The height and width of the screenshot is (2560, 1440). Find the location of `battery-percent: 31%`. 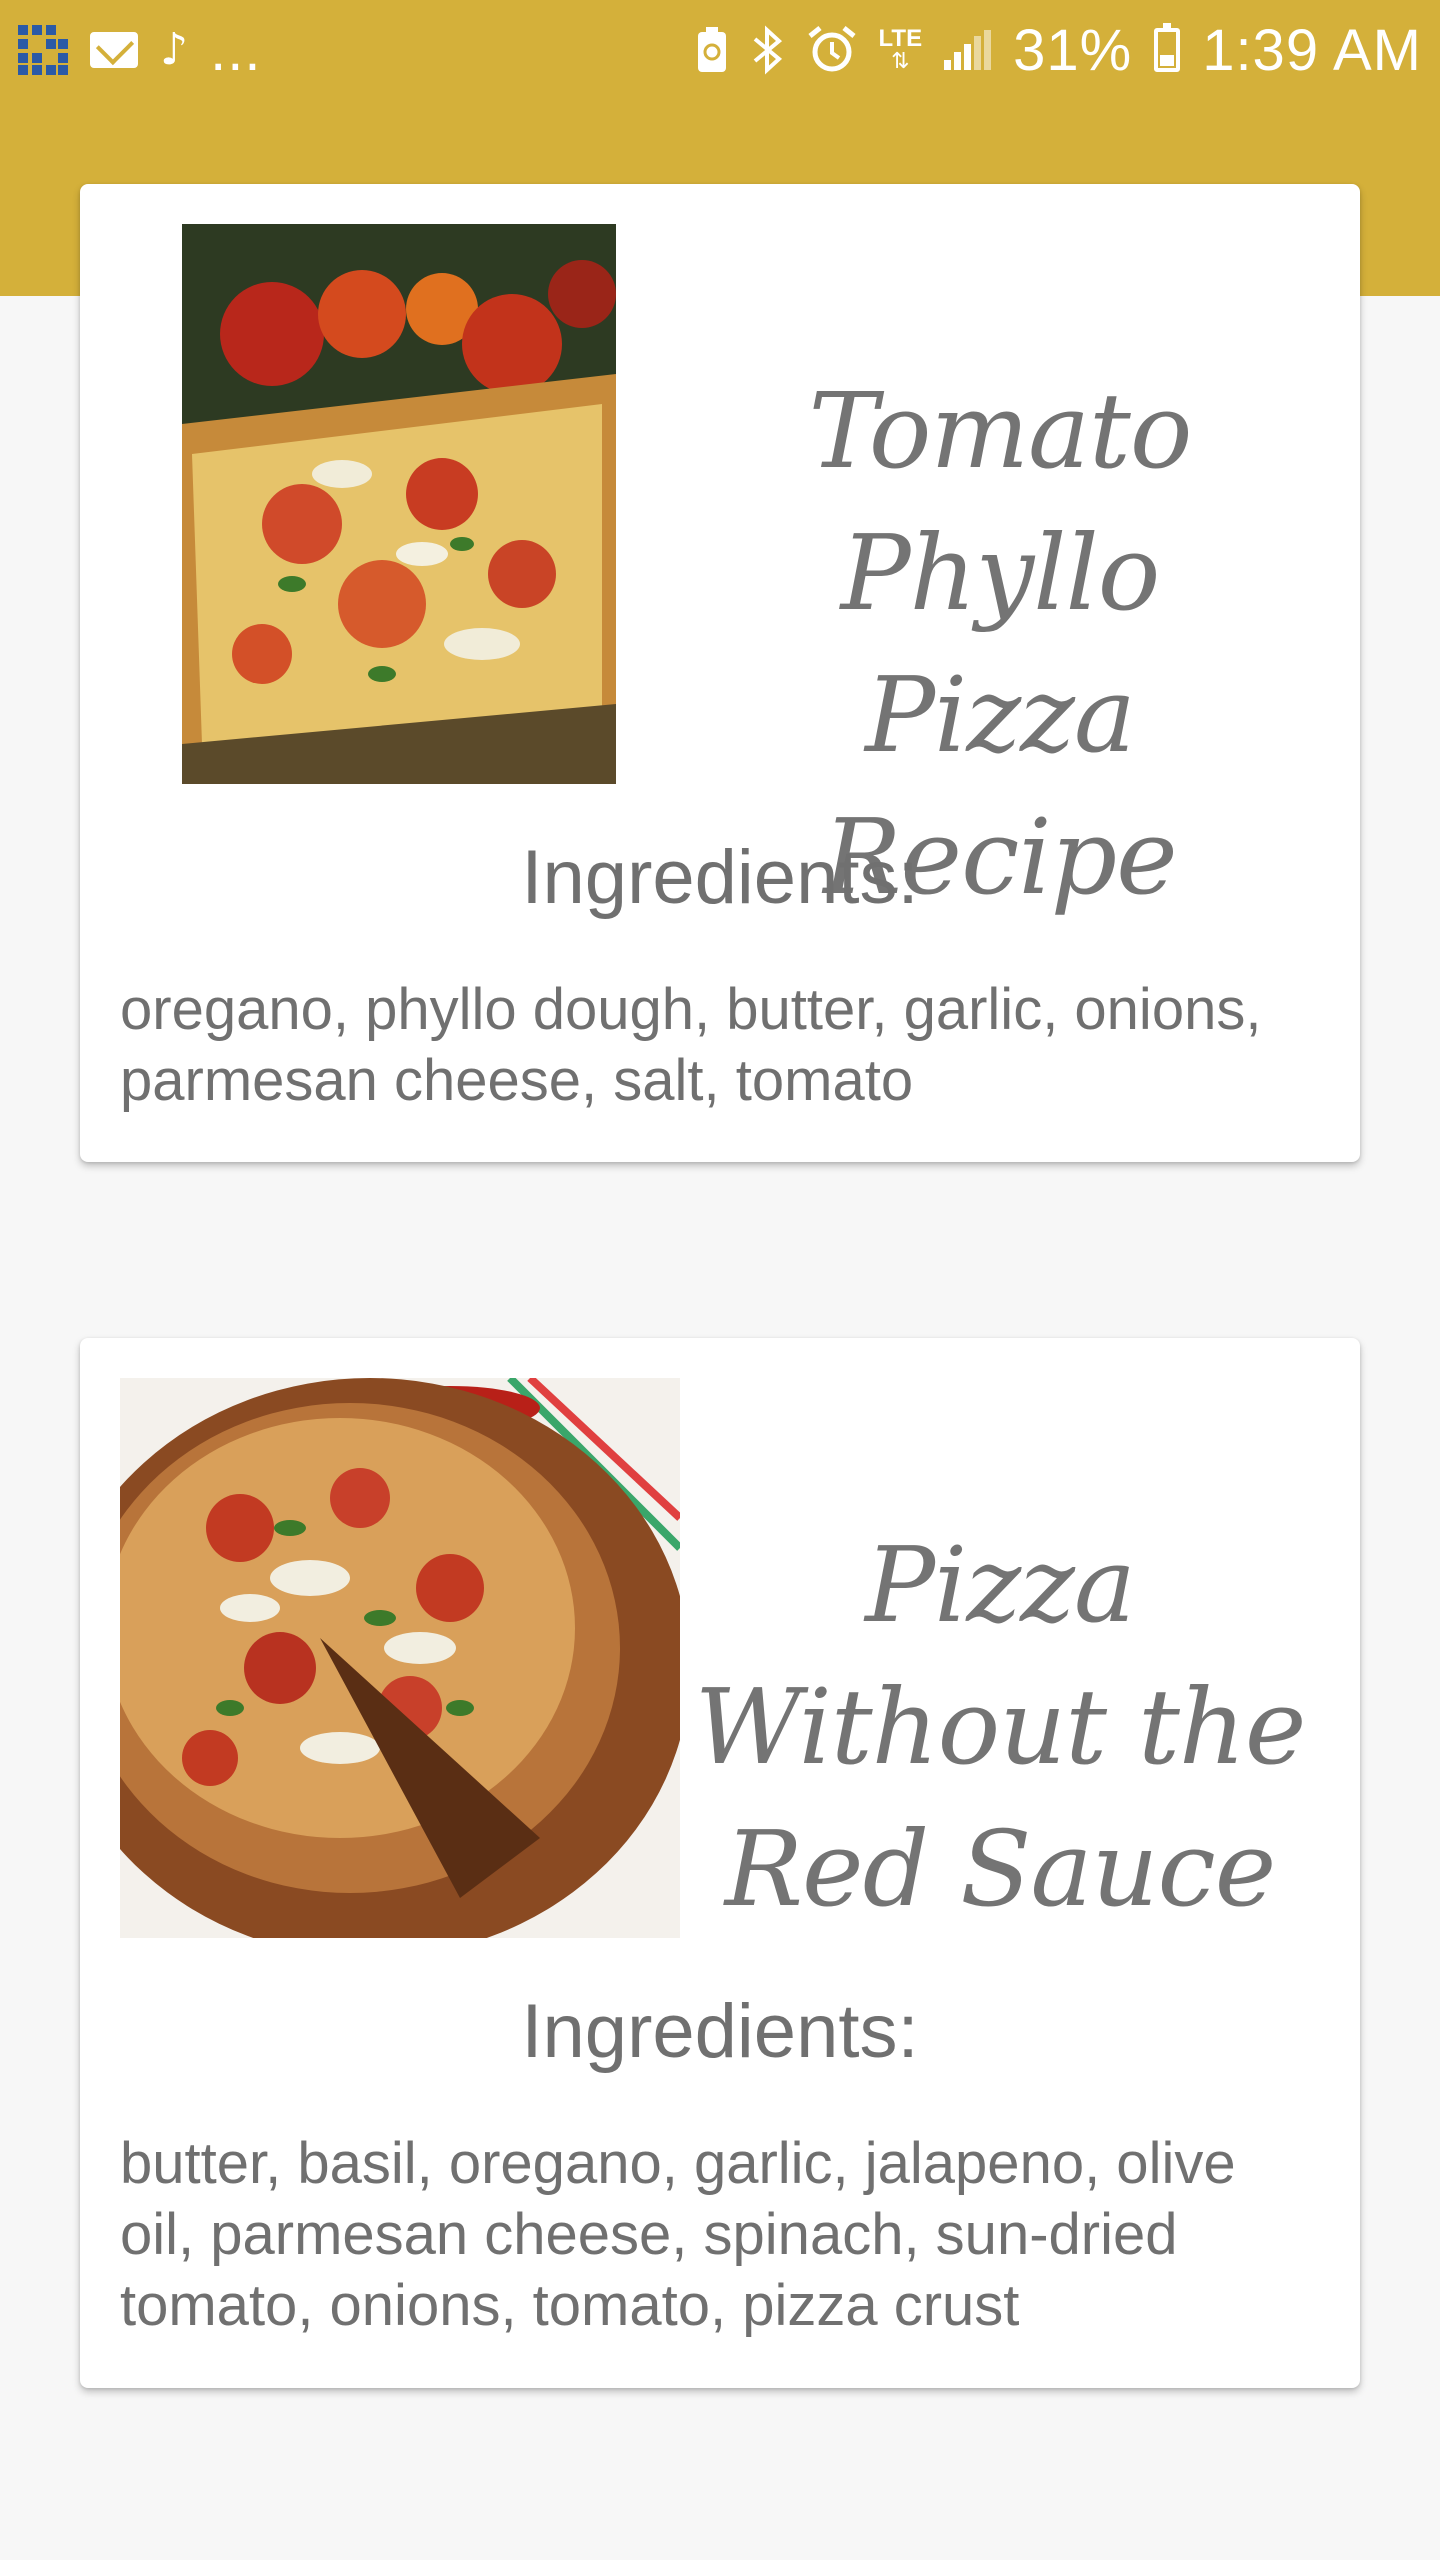

battery-percent: 31% is located at coordinates (1073, 50).